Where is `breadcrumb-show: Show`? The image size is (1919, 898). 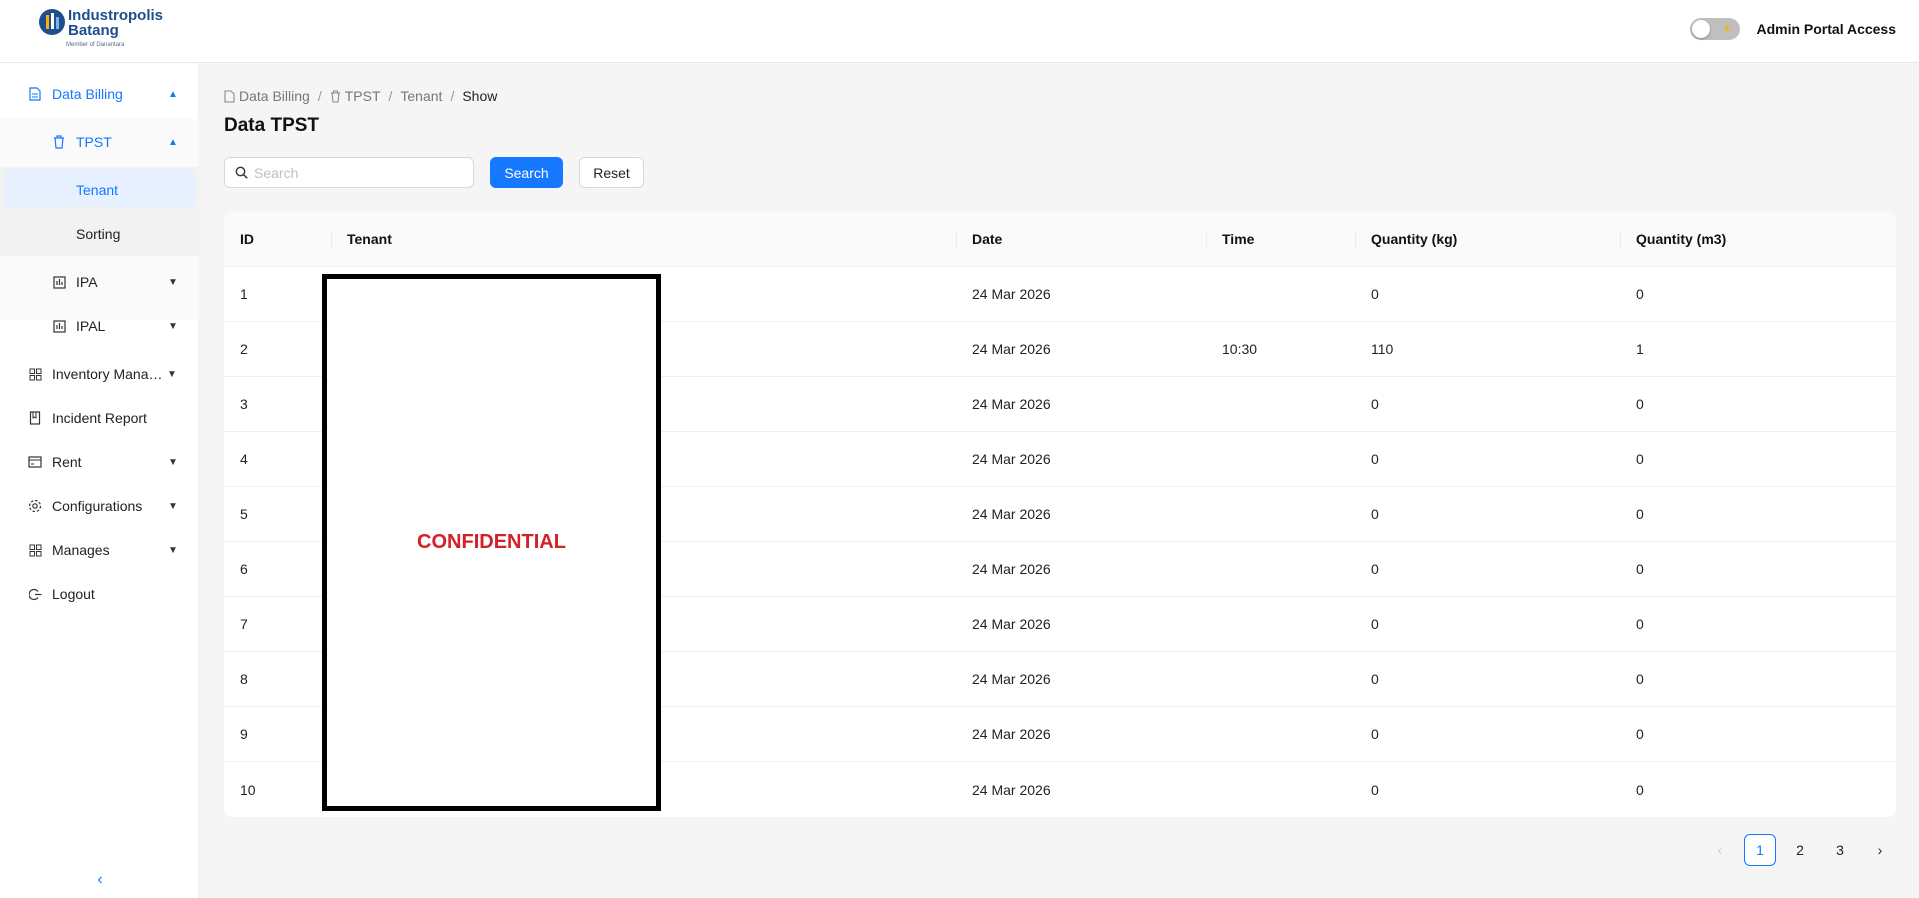
breadcrumb-show: Show is located at coordinates (480, 96).